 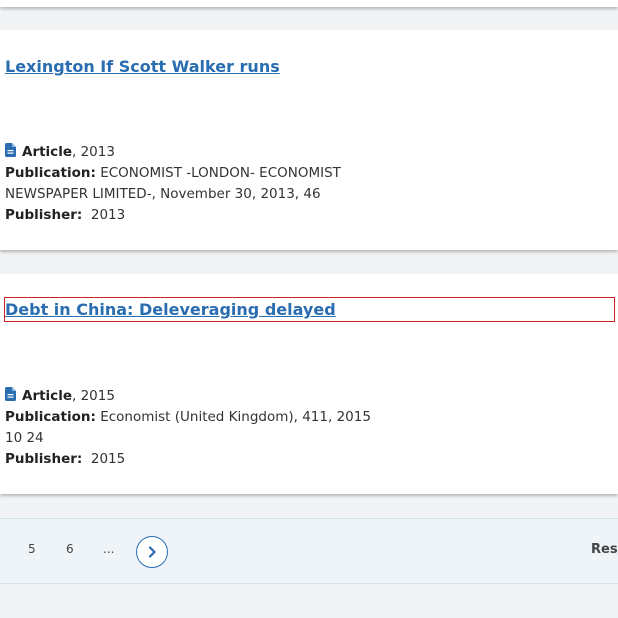 I want to click on result-title-link: Lexington If Scott Walker runs, so click(x=142, y=67).